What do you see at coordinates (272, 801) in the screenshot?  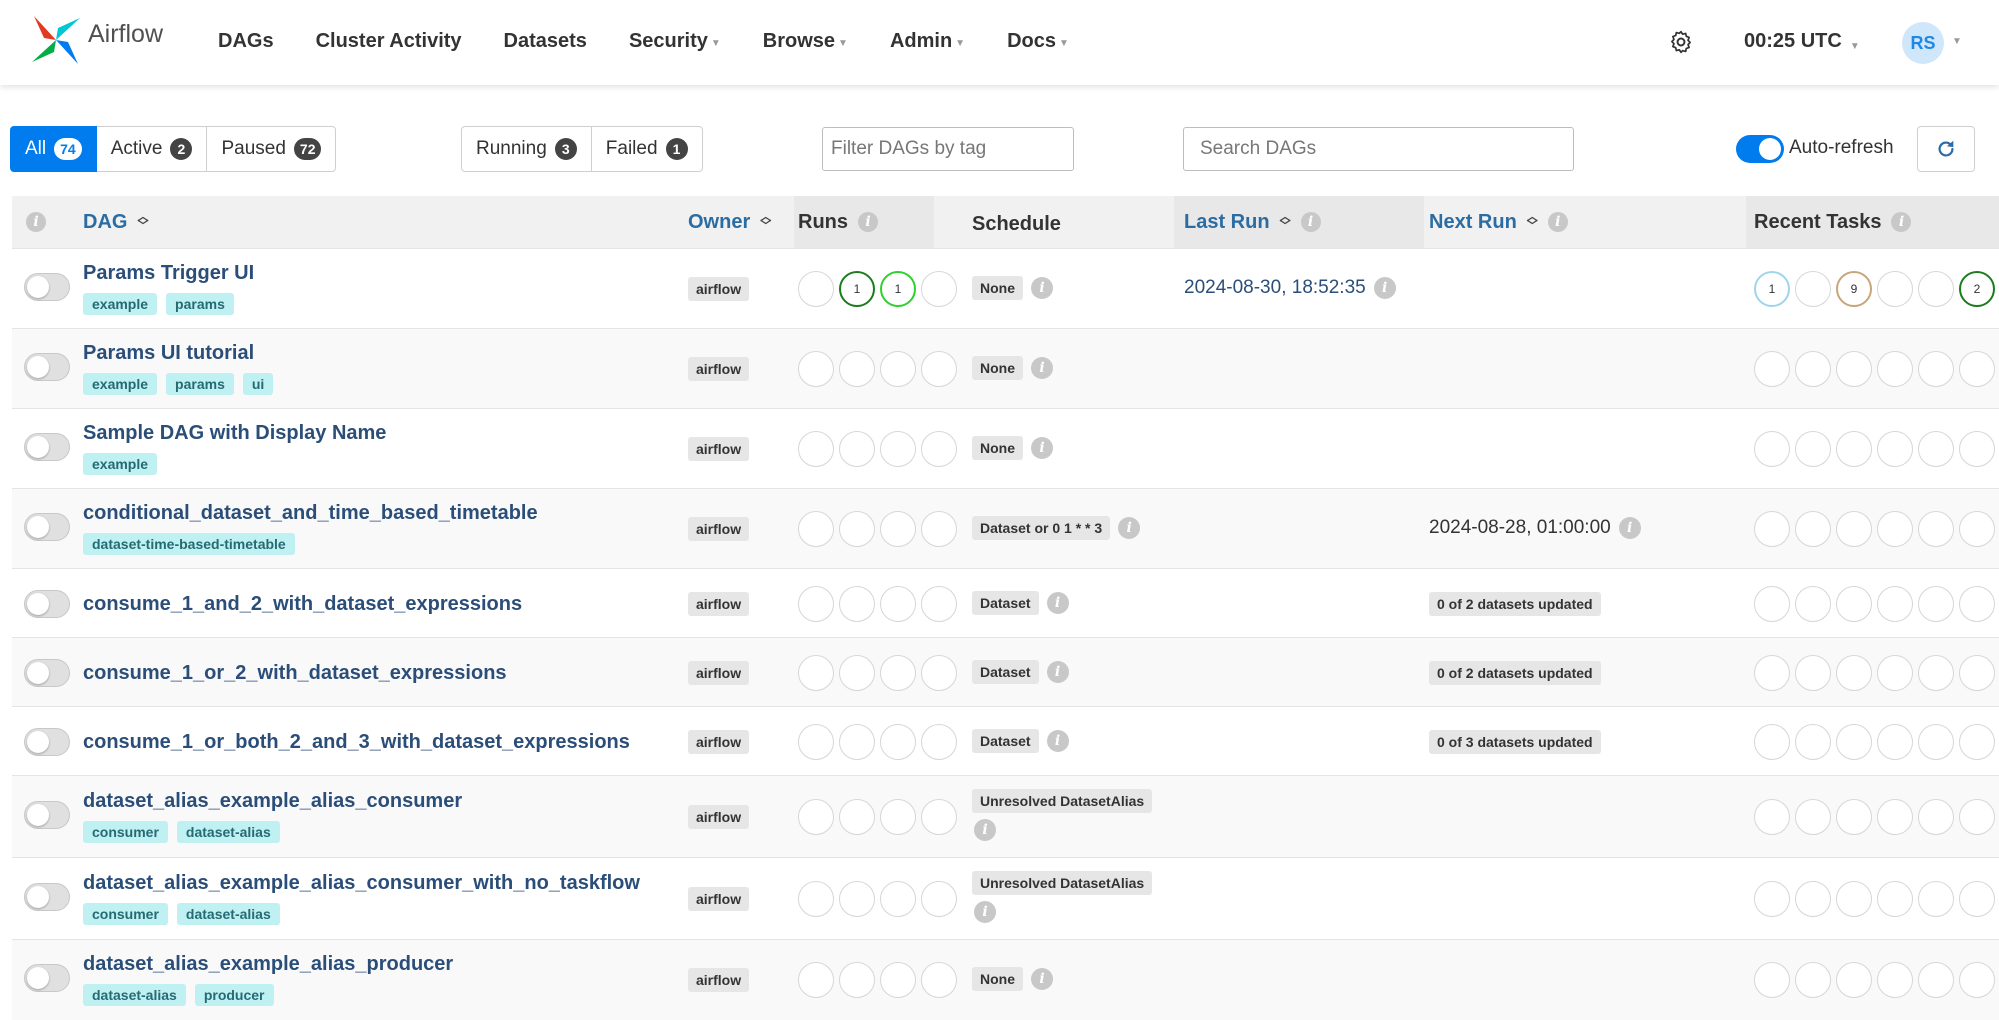 I see `dag-link: dataset_alias_example_alias_consumer` at bounding box center [272, 801].